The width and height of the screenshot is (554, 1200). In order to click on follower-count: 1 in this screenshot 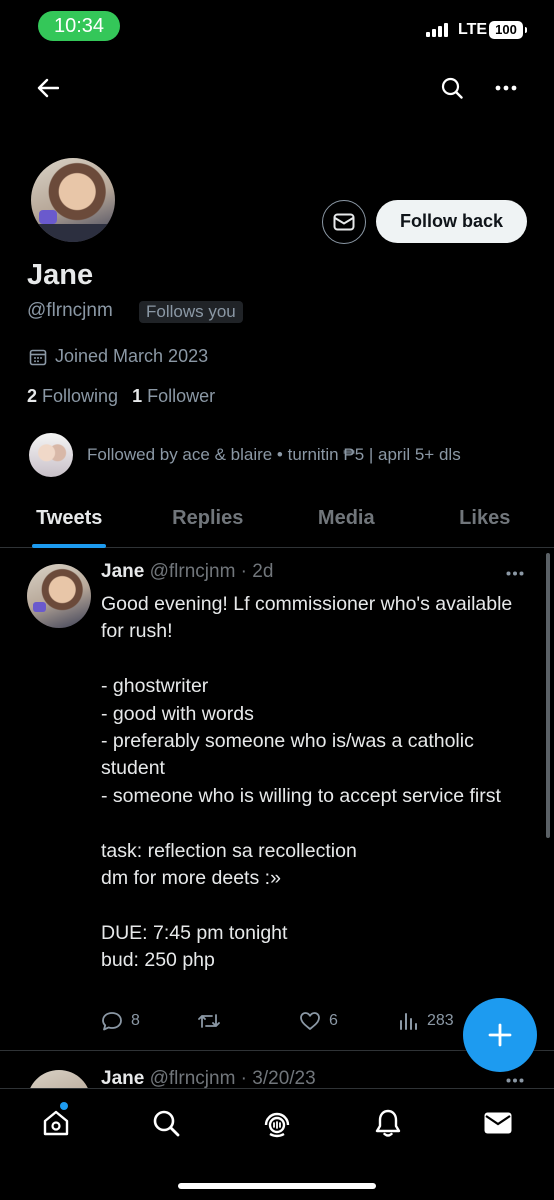, I will do `click(137, 396)`.